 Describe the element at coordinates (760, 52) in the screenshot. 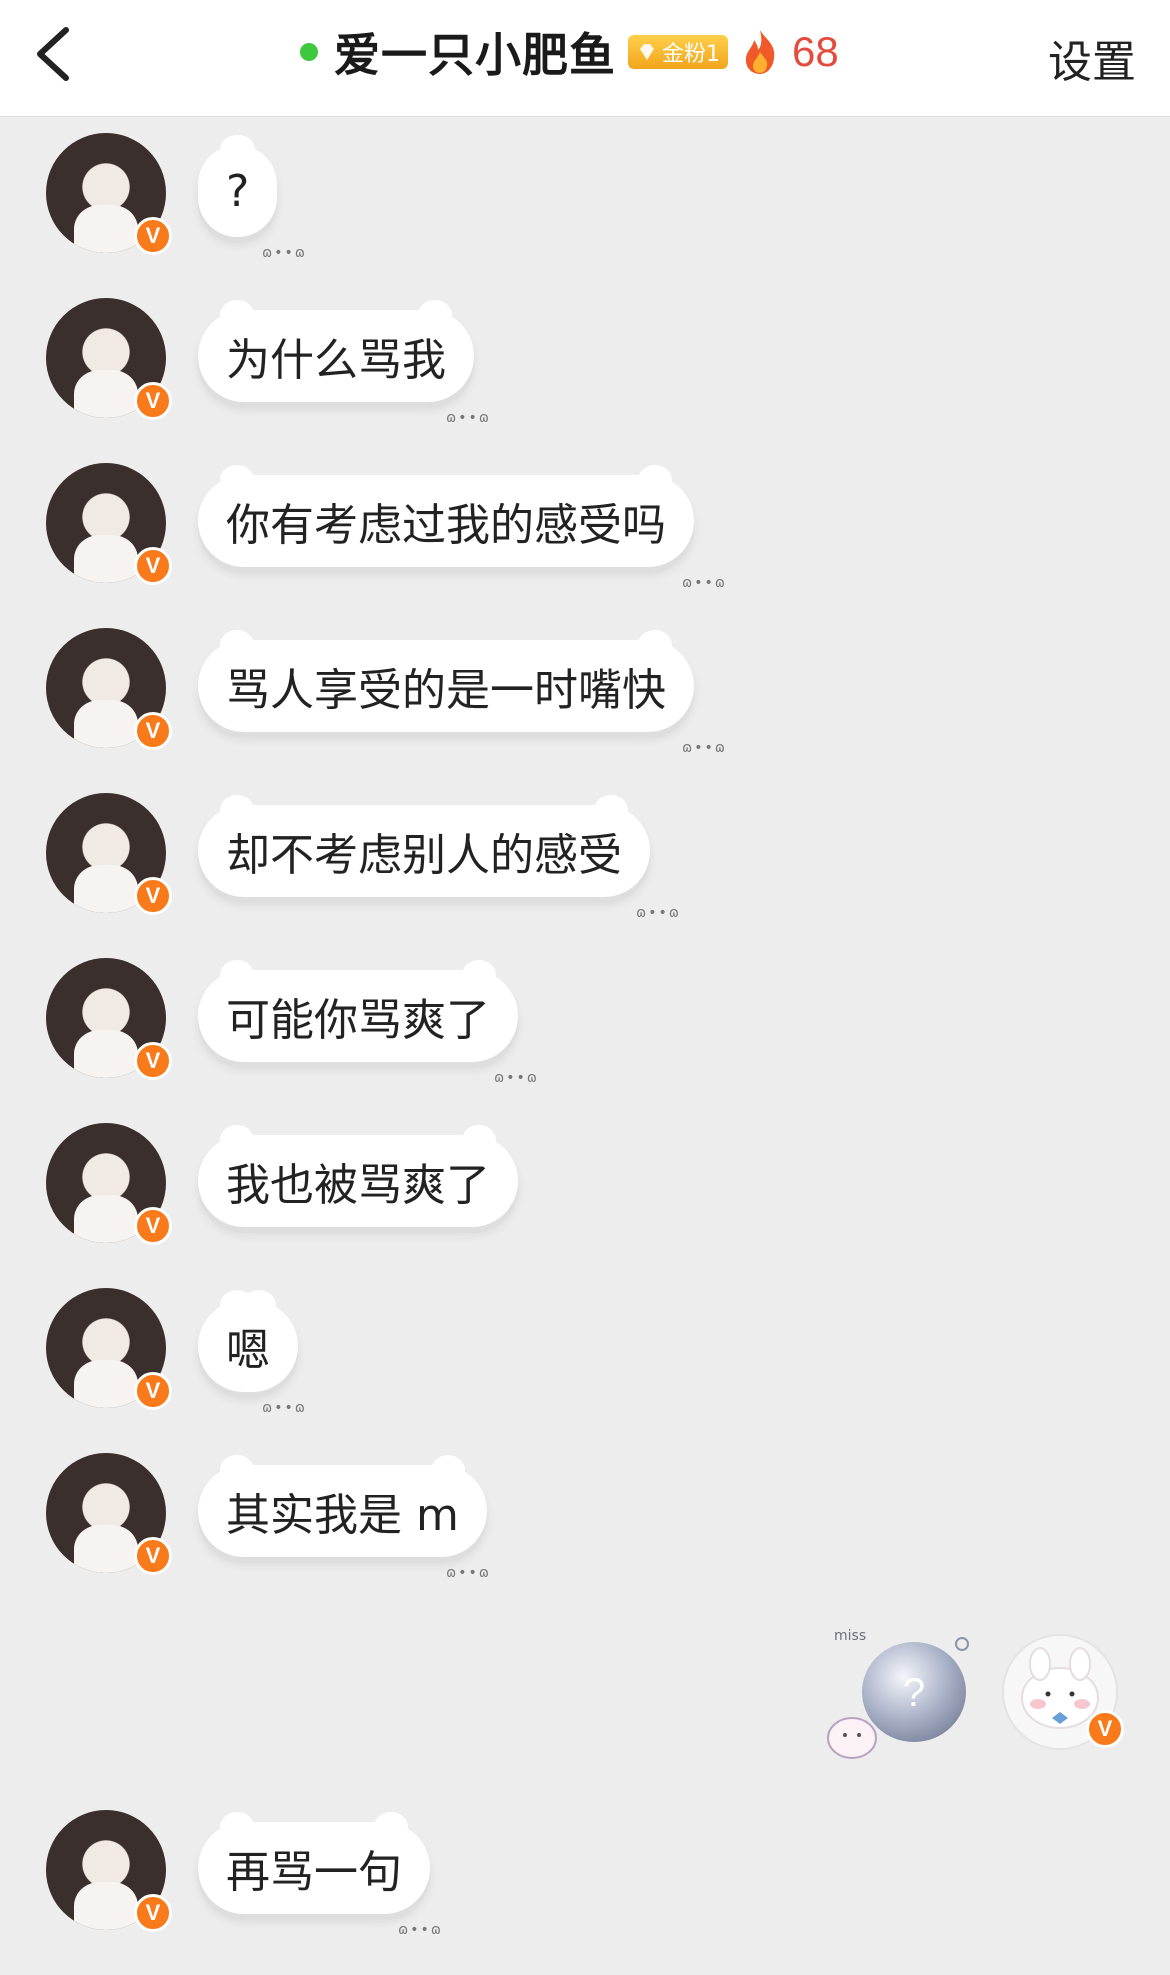

I see `fire-icon` at that location.